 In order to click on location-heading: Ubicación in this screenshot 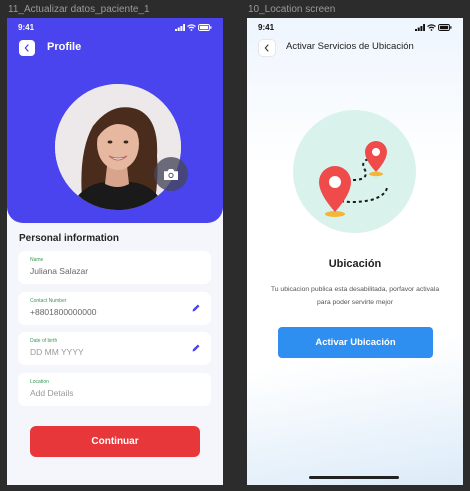, I will do `click(355, 264)`.